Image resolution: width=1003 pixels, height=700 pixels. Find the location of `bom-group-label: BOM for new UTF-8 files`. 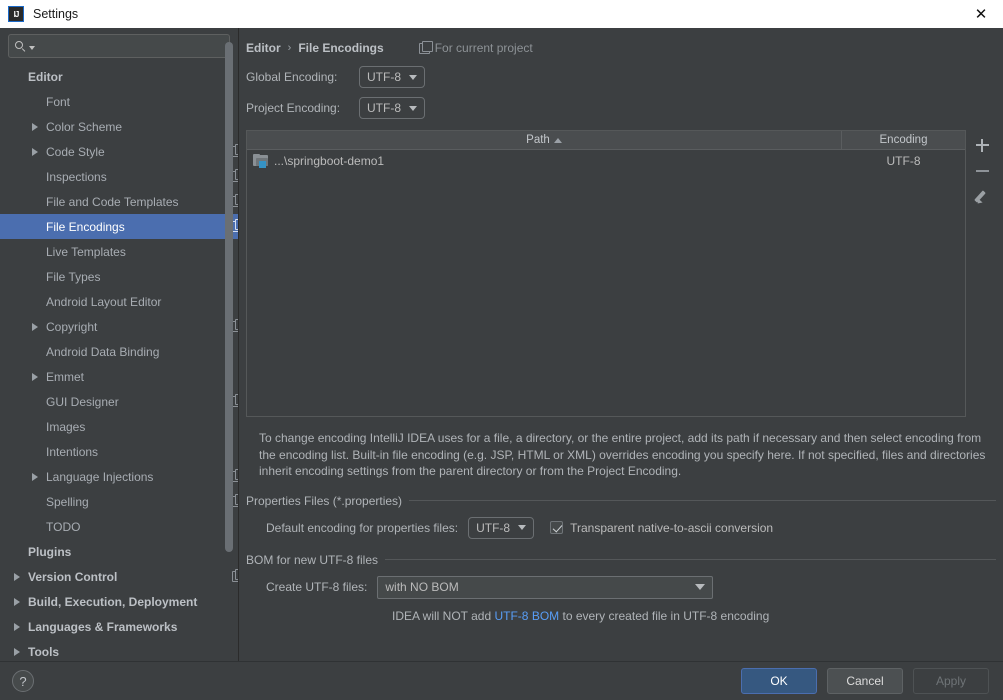

bom-group-label: BOM for new UTF-8 files is located at coordinates (312, 559).